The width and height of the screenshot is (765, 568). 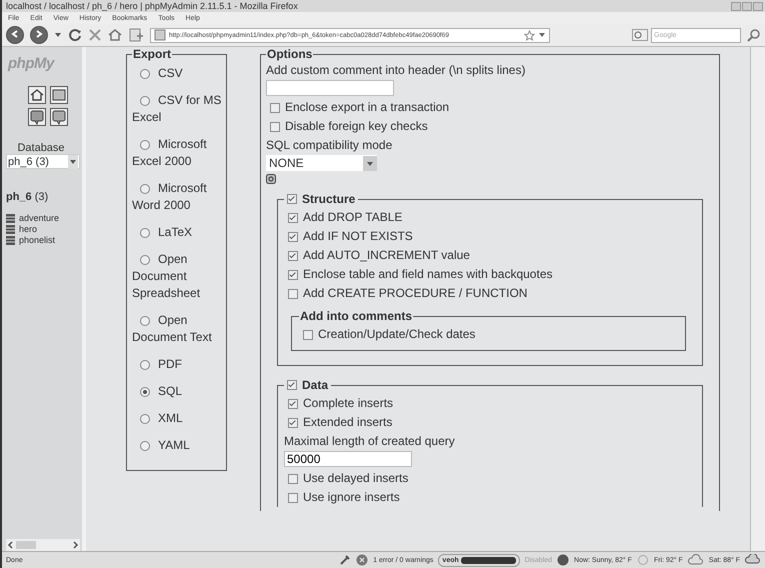 What do you see at coordinates (563, 560) in the screenshot?
I see `weather-icon` at bounding box center [563, 560].